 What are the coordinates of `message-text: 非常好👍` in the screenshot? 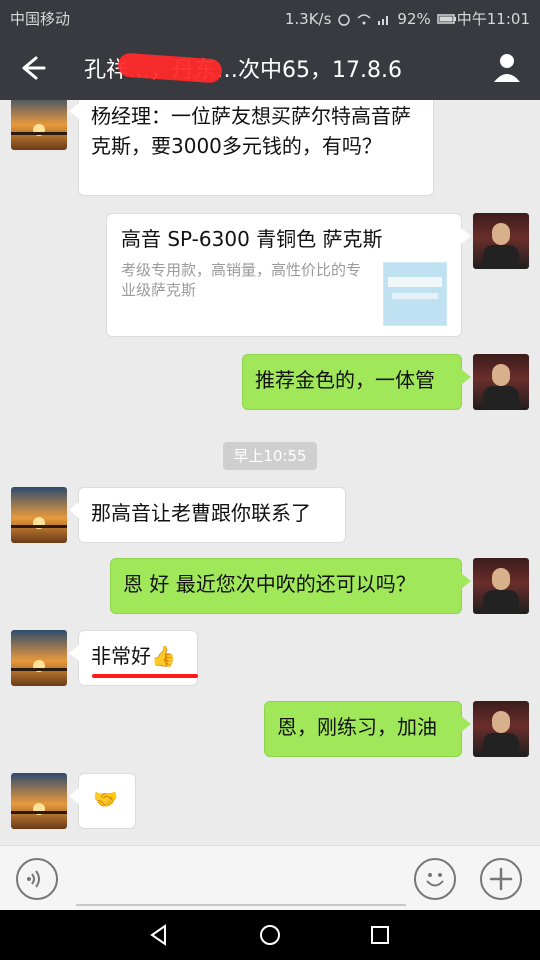 It's located at (133, 656).